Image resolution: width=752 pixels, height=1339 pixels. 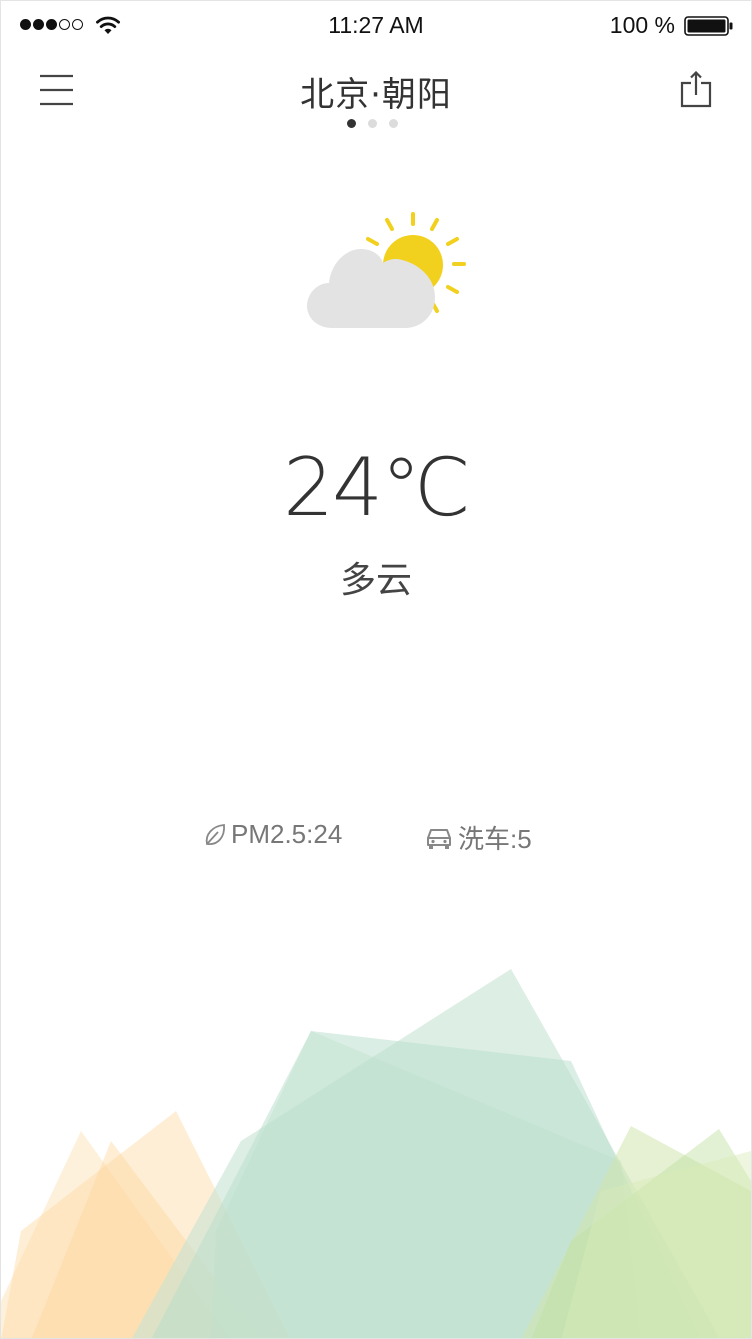 What do you see at coordinates (495, 839) in the screenshot?
I see `carwash-label: 洗车:5` at bounding box center [495, 839].